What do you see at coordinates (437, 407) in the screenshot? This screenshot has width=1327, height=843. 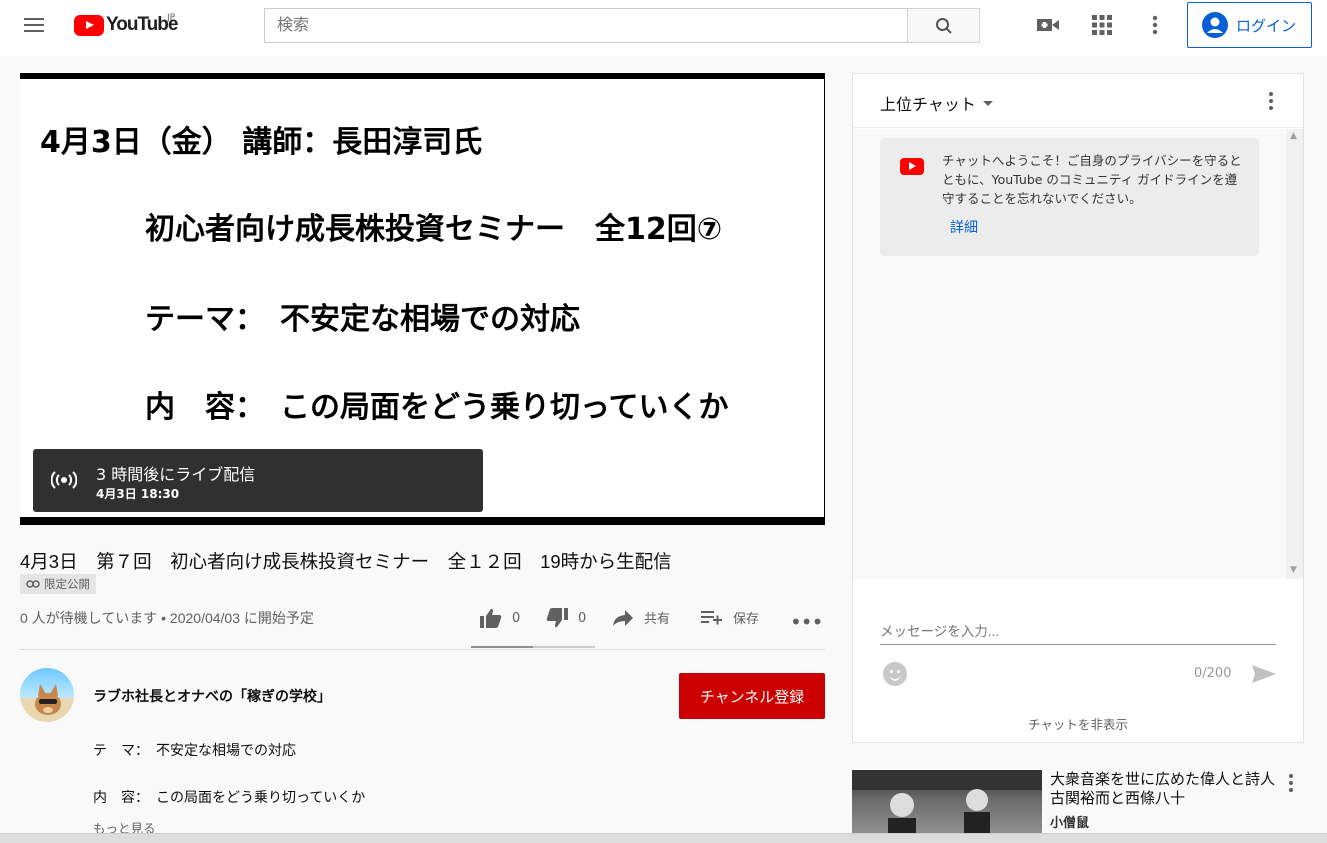 I see `slide-line: 内 容： この局面をどう乗り切っていくか` at bounding box center [437, 407].